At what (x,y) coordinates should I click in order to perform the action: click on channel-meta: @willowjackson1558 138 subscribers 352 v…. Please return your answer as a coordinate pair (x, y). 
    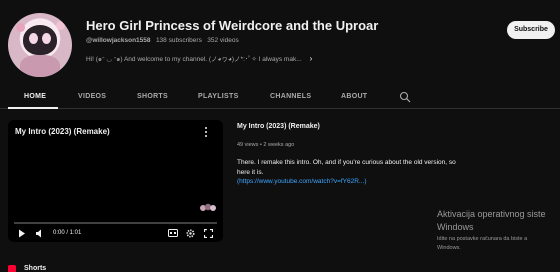
    Looking at the image, I should click on (162, 40).